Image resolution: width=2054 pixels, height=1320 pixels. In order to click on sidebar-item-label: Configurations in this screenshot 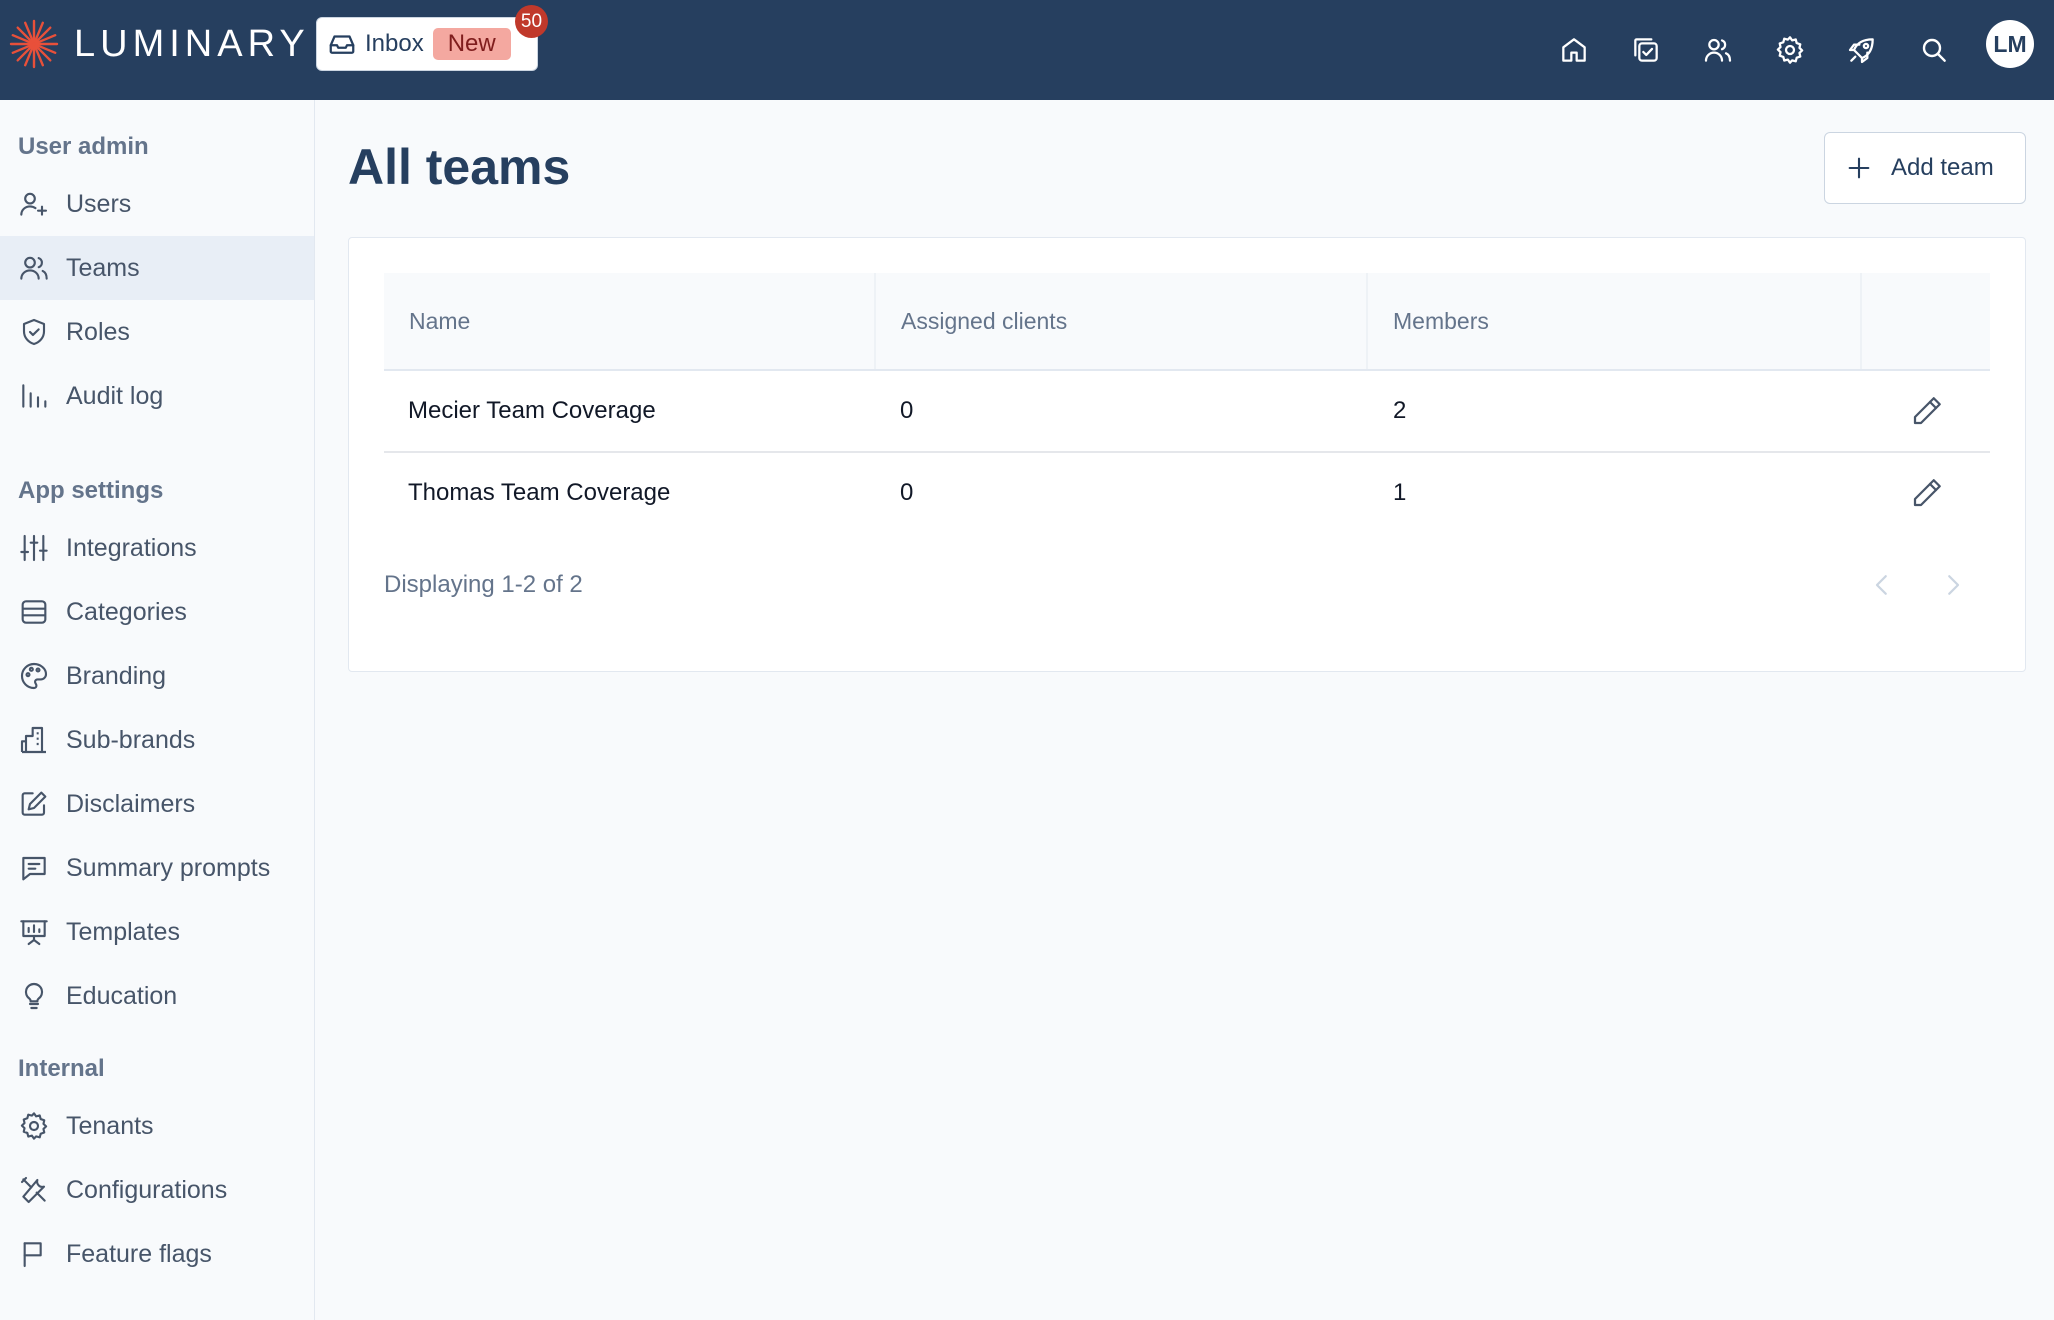, I will do `click(147, 1189)`.